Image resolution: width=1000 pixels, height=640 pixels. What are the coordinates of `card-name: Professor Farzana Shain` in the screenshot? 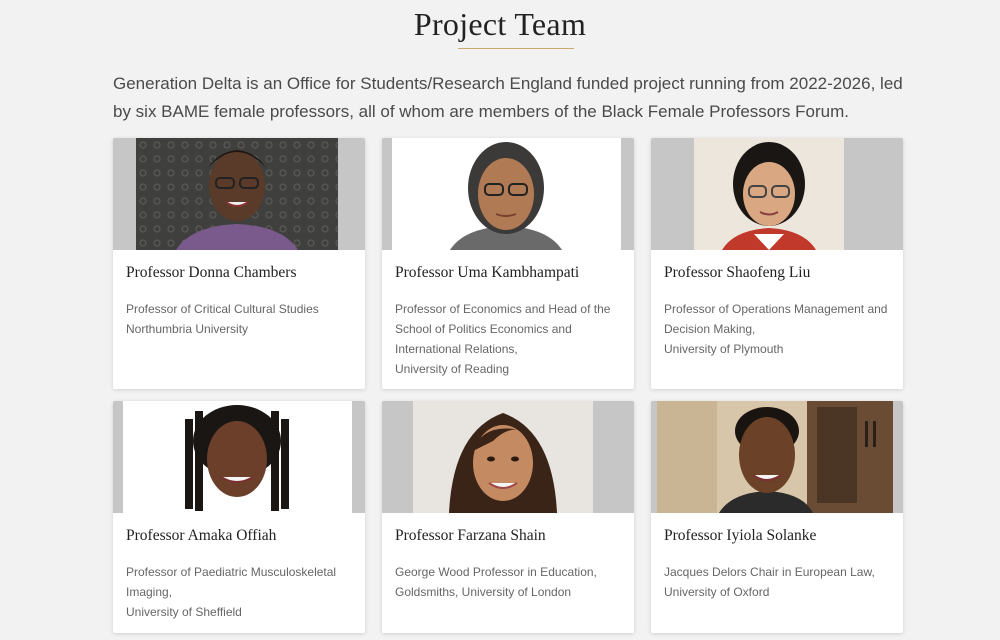 It's located at (470, 535).